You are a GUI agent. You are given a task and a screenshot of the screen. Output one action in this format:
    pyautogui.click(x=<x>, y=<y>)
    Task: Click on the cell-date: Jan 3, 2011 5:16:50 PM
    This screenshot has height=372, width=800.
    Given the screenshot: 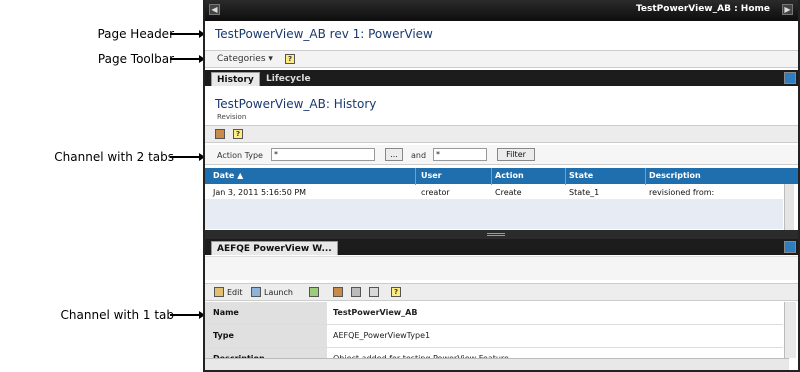 What is the action you would take?
    pyautogui.click(x=260, y=192)
    